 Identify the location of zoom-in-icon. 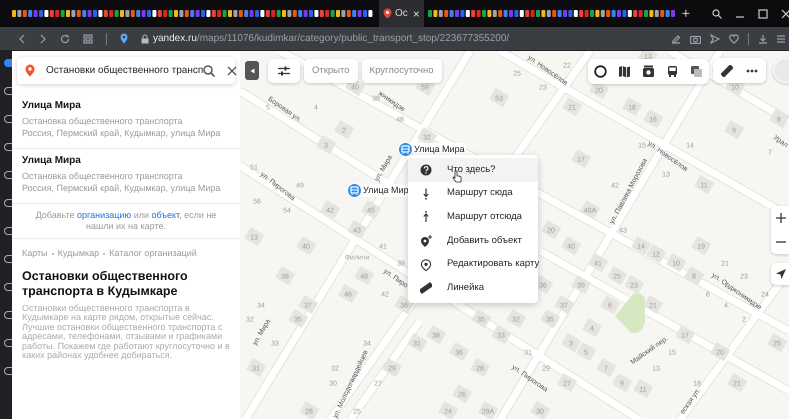
(781, 218).